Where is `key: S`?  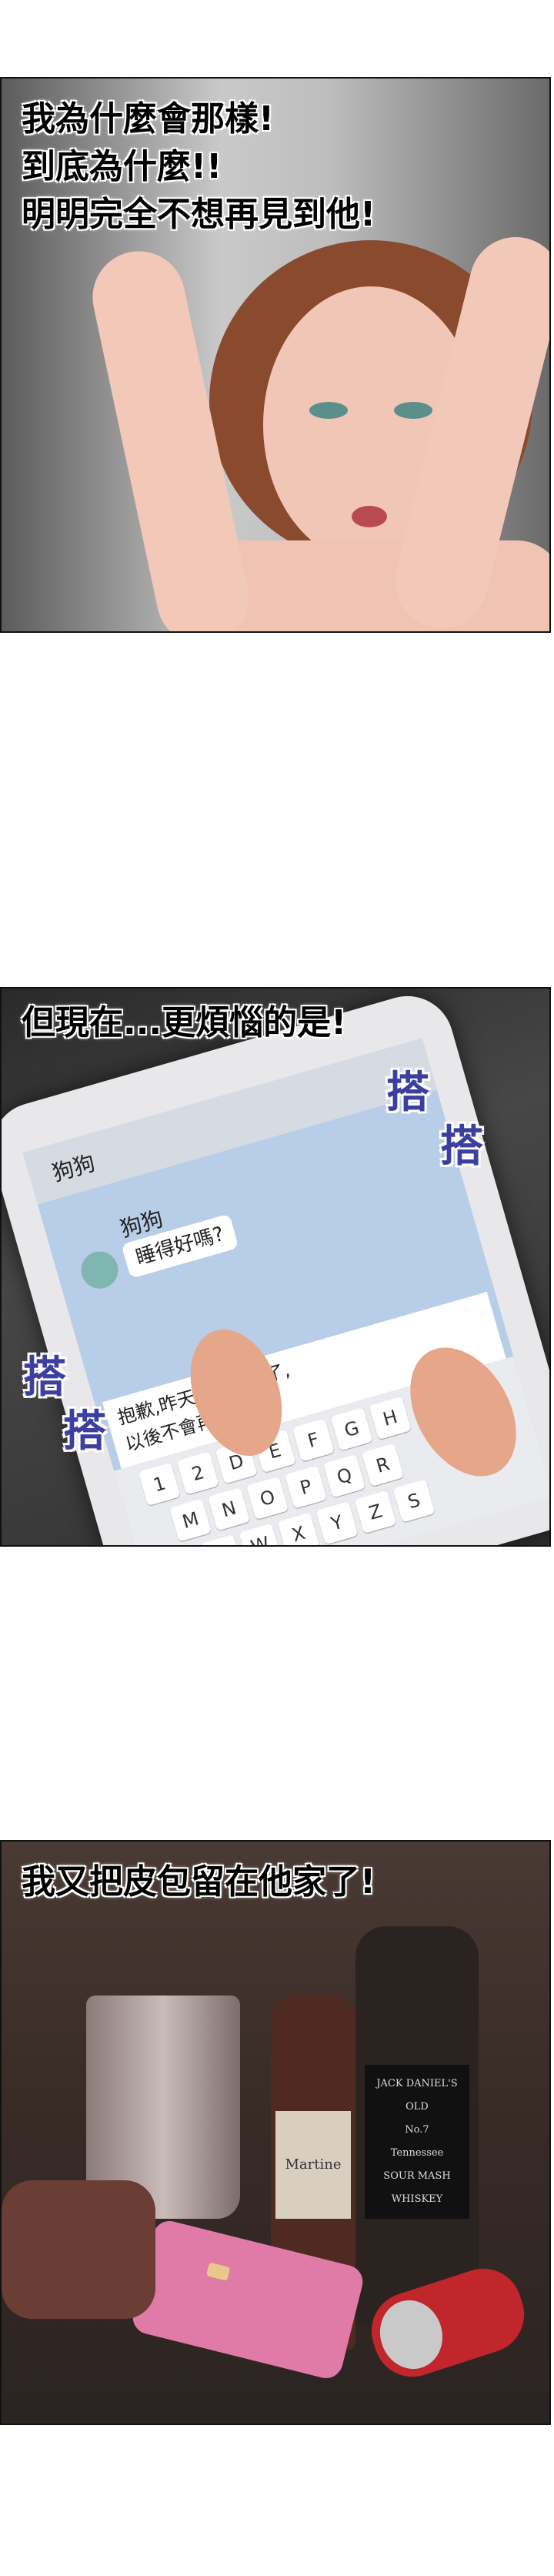 key: S is located at coordinates (414, 1501).